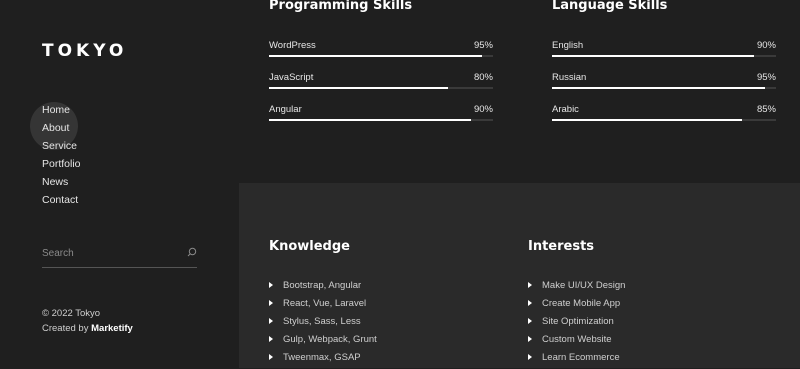 This screenshot has height=369, width=800. I want to click on list-item: Learn Ecommerce, so click(576, 360).